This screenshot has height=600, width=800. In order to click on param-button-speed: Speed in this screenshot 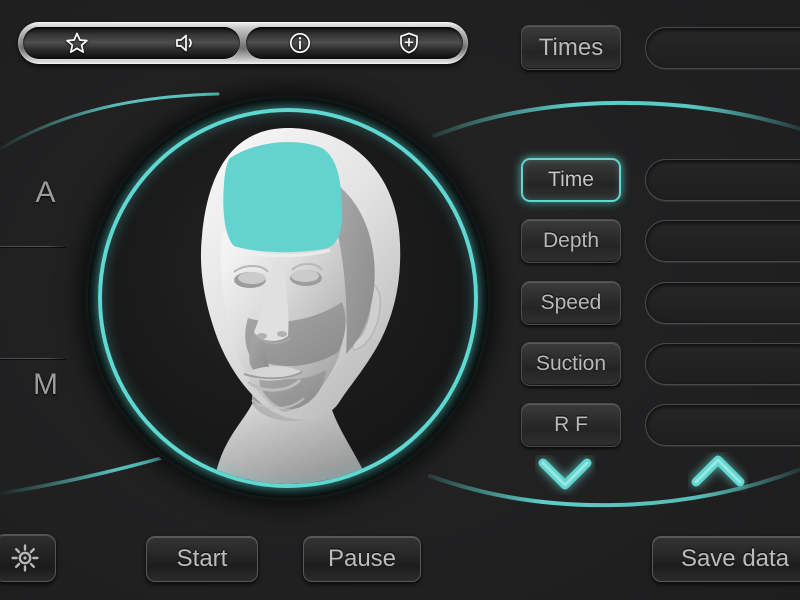, I will do `click(571, 303)`.